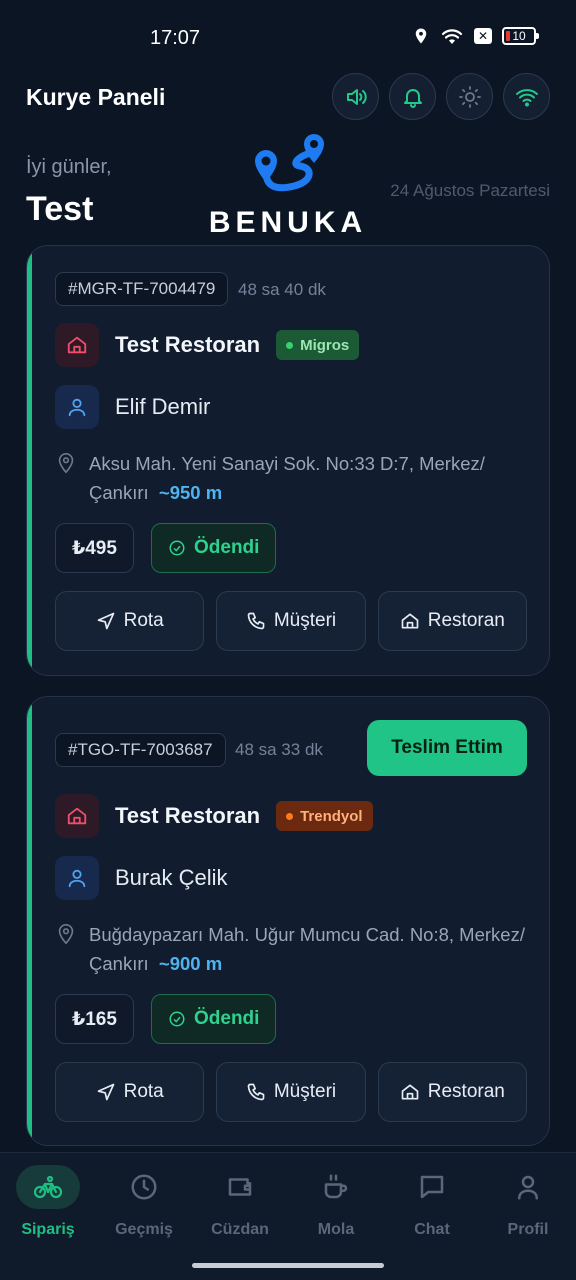 This screenshot has height=1280, width=576. I want to click on restaurant-row: Test Restoran Trendyol, so click(214, 816).